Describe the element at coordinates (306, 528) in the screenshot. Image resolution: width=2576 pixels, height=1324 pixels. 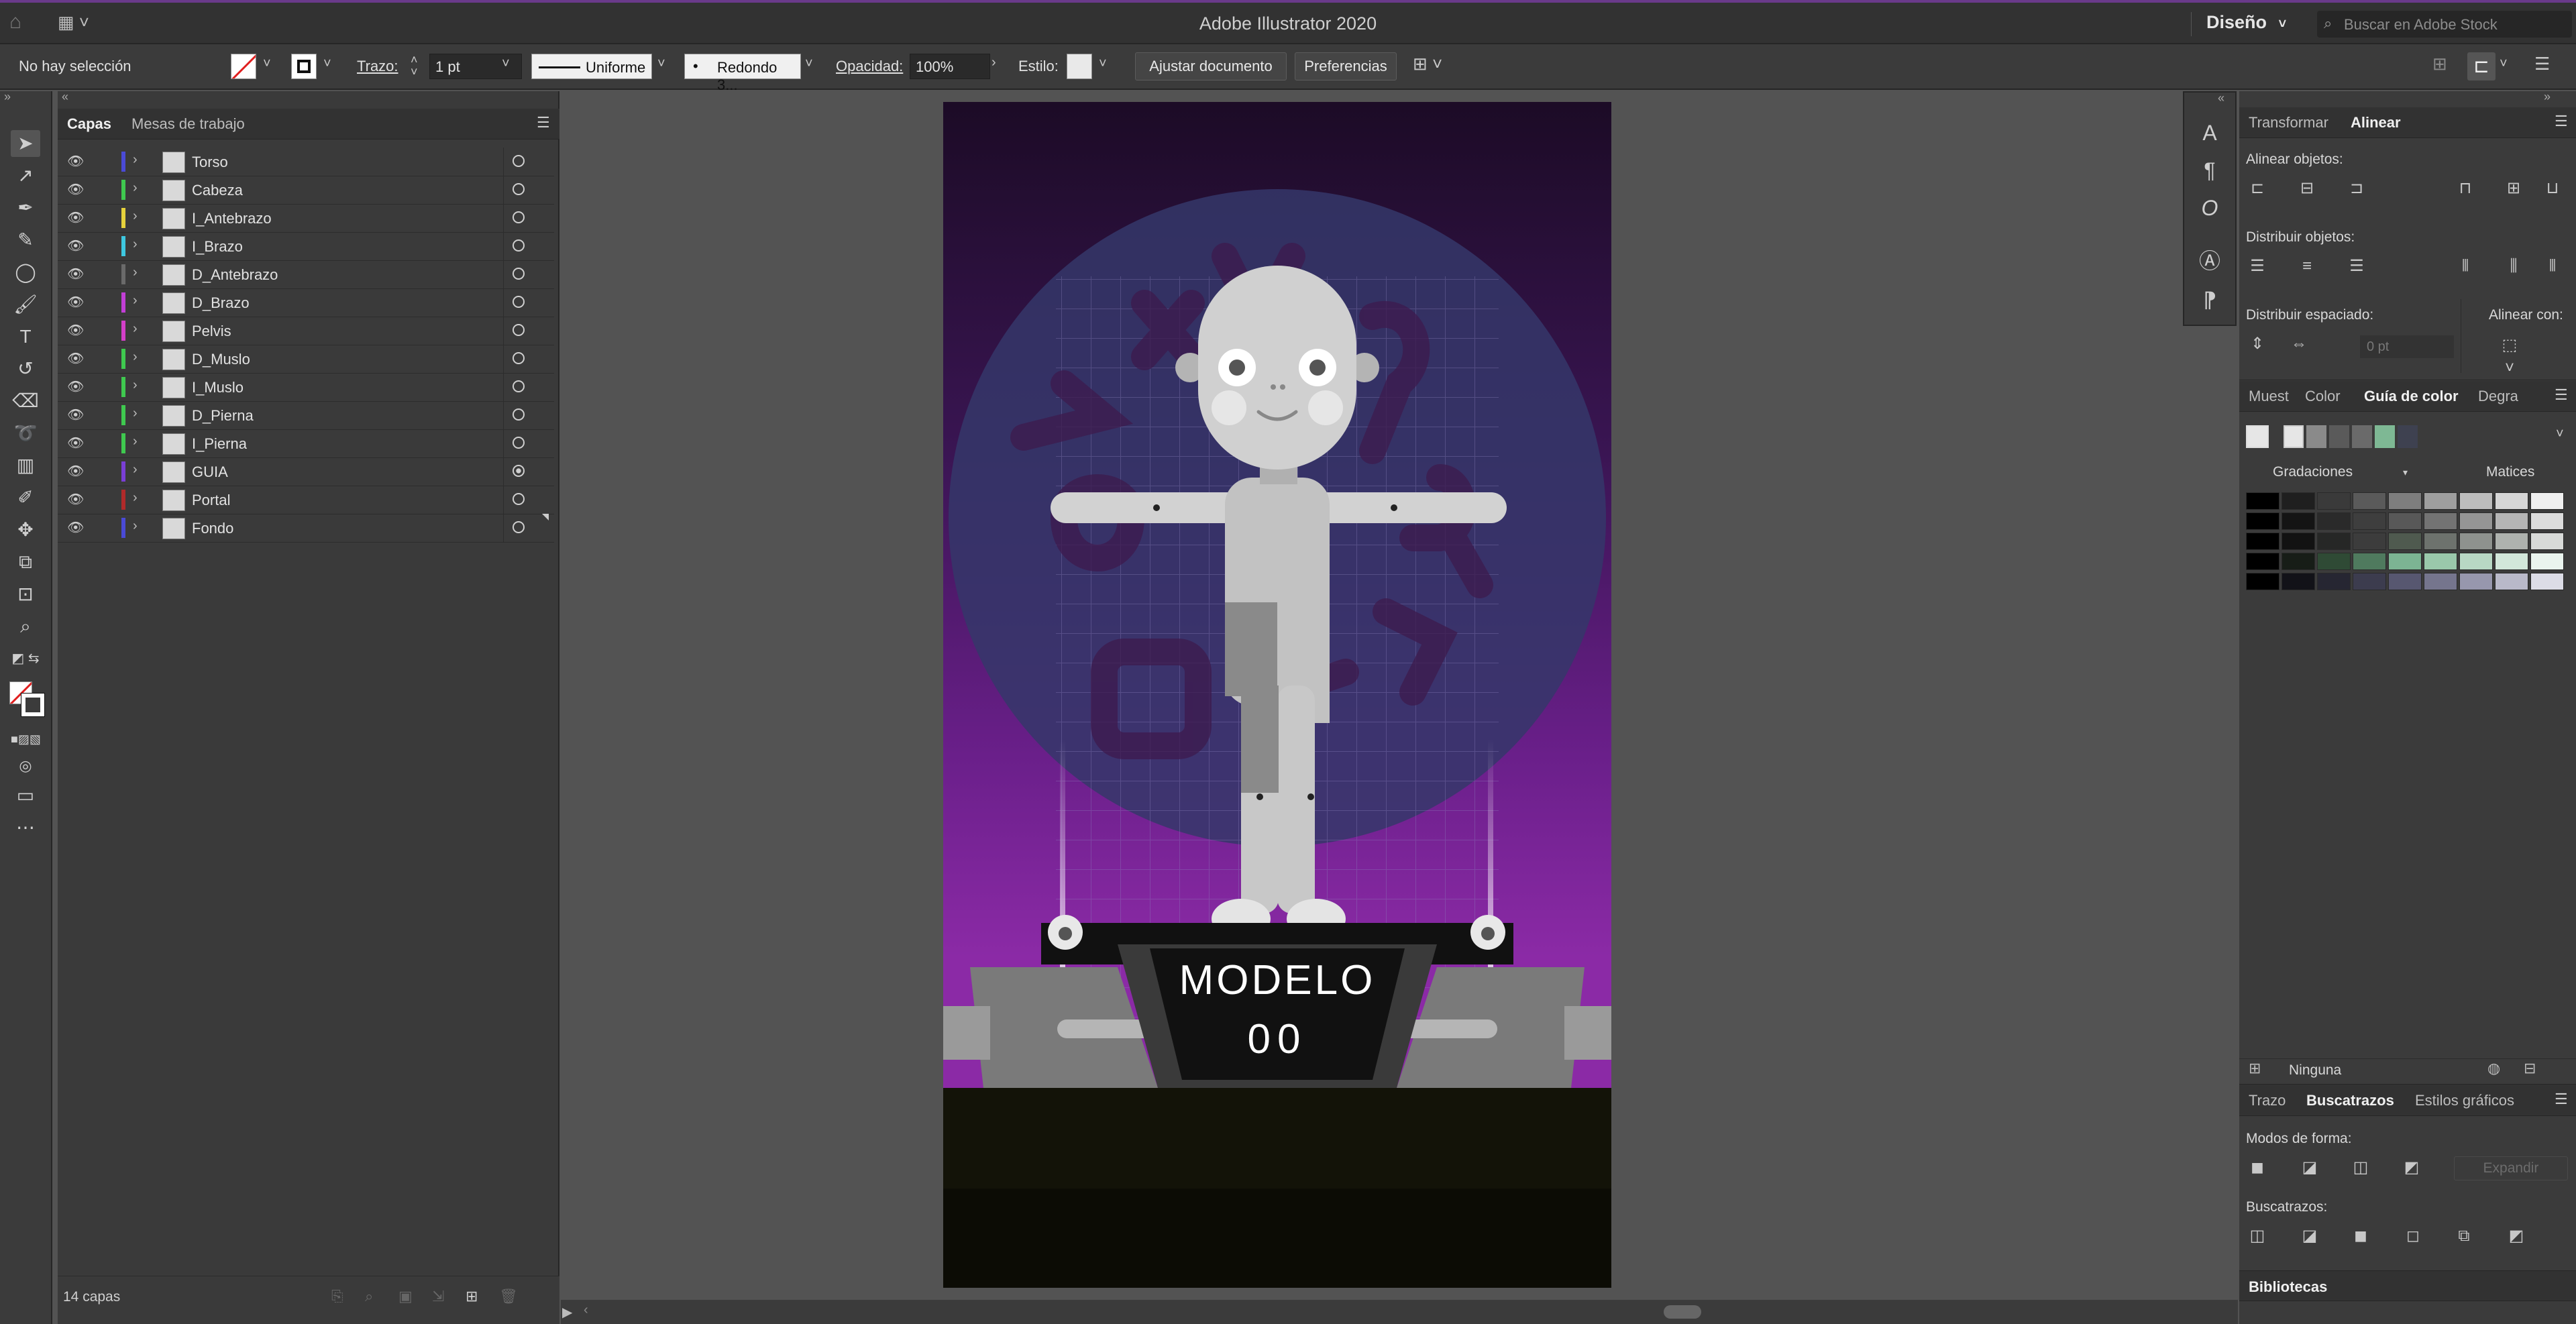
I see `layer-row: 👁 › Fondo` at that location.